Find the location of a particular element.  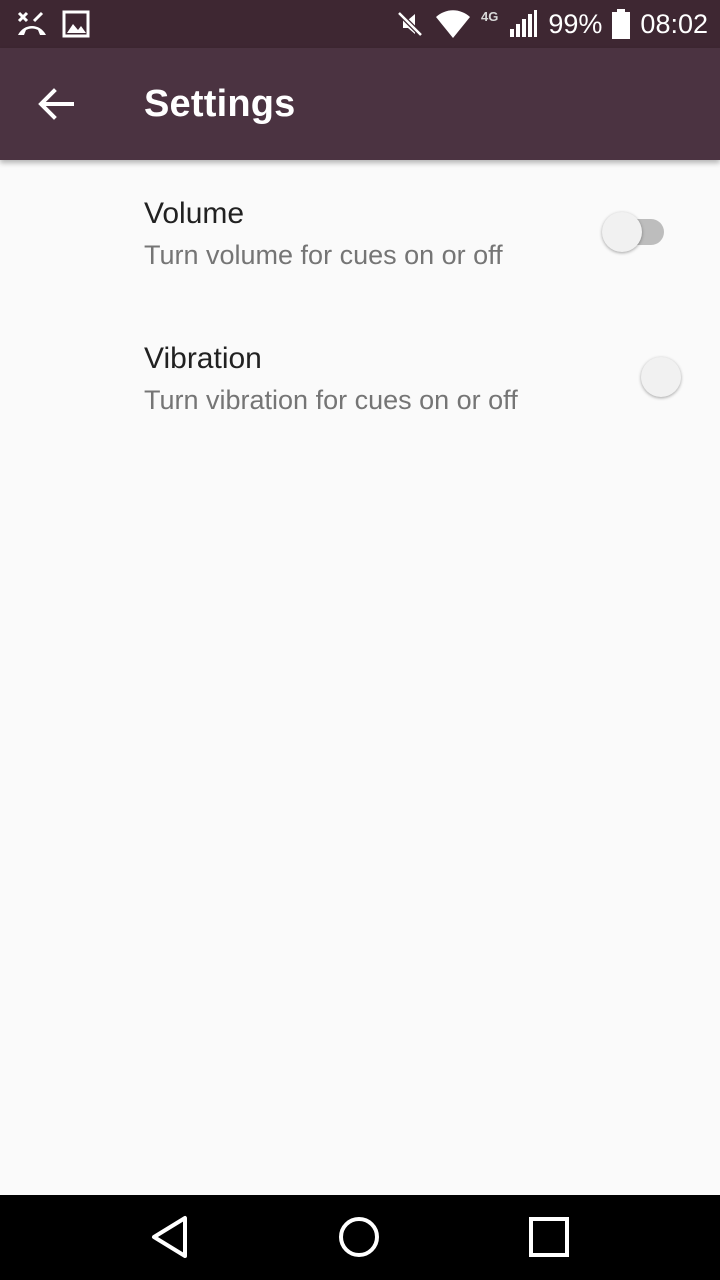

home-circle-icon is located at coordinates (359, 1237).